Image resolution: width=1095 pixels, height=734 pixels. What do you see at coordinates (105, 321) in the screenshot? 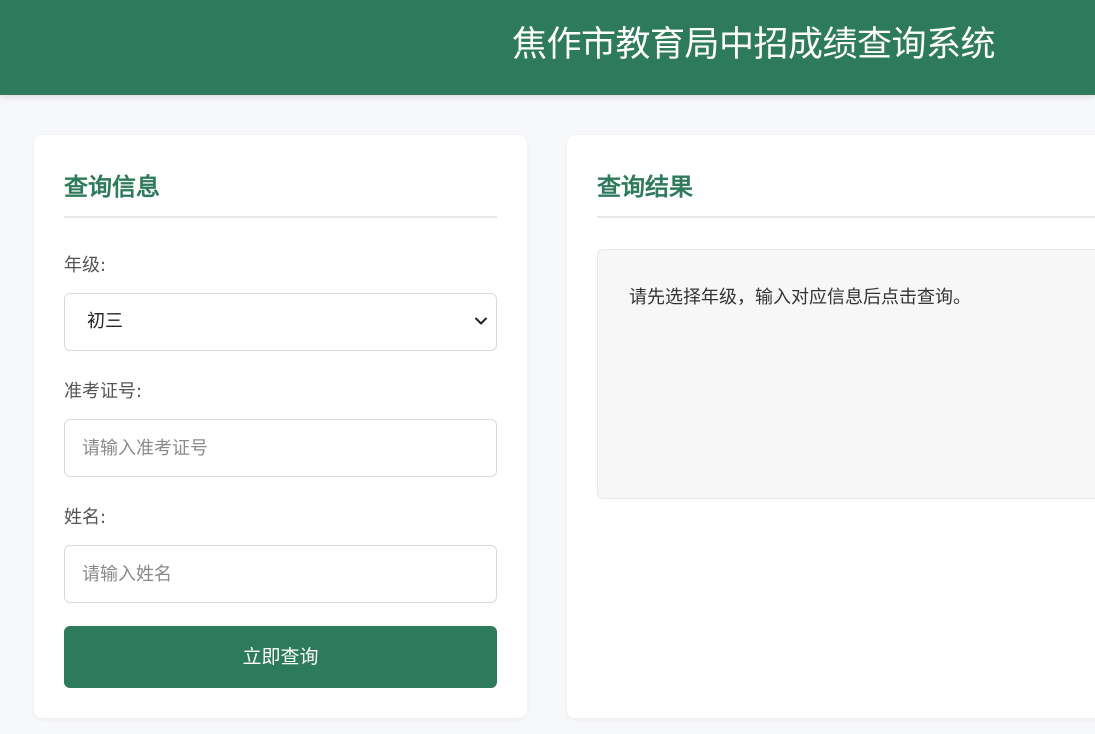
I see `grade-selected-value: 初三` at bounding box center [105, 321].